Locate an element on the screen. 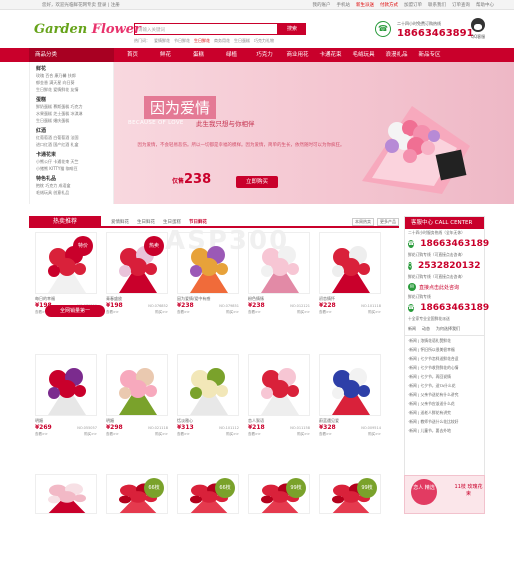 The image size is (514, 586). nav-item-plants: 绿植 is located at coordinates (231, 55).